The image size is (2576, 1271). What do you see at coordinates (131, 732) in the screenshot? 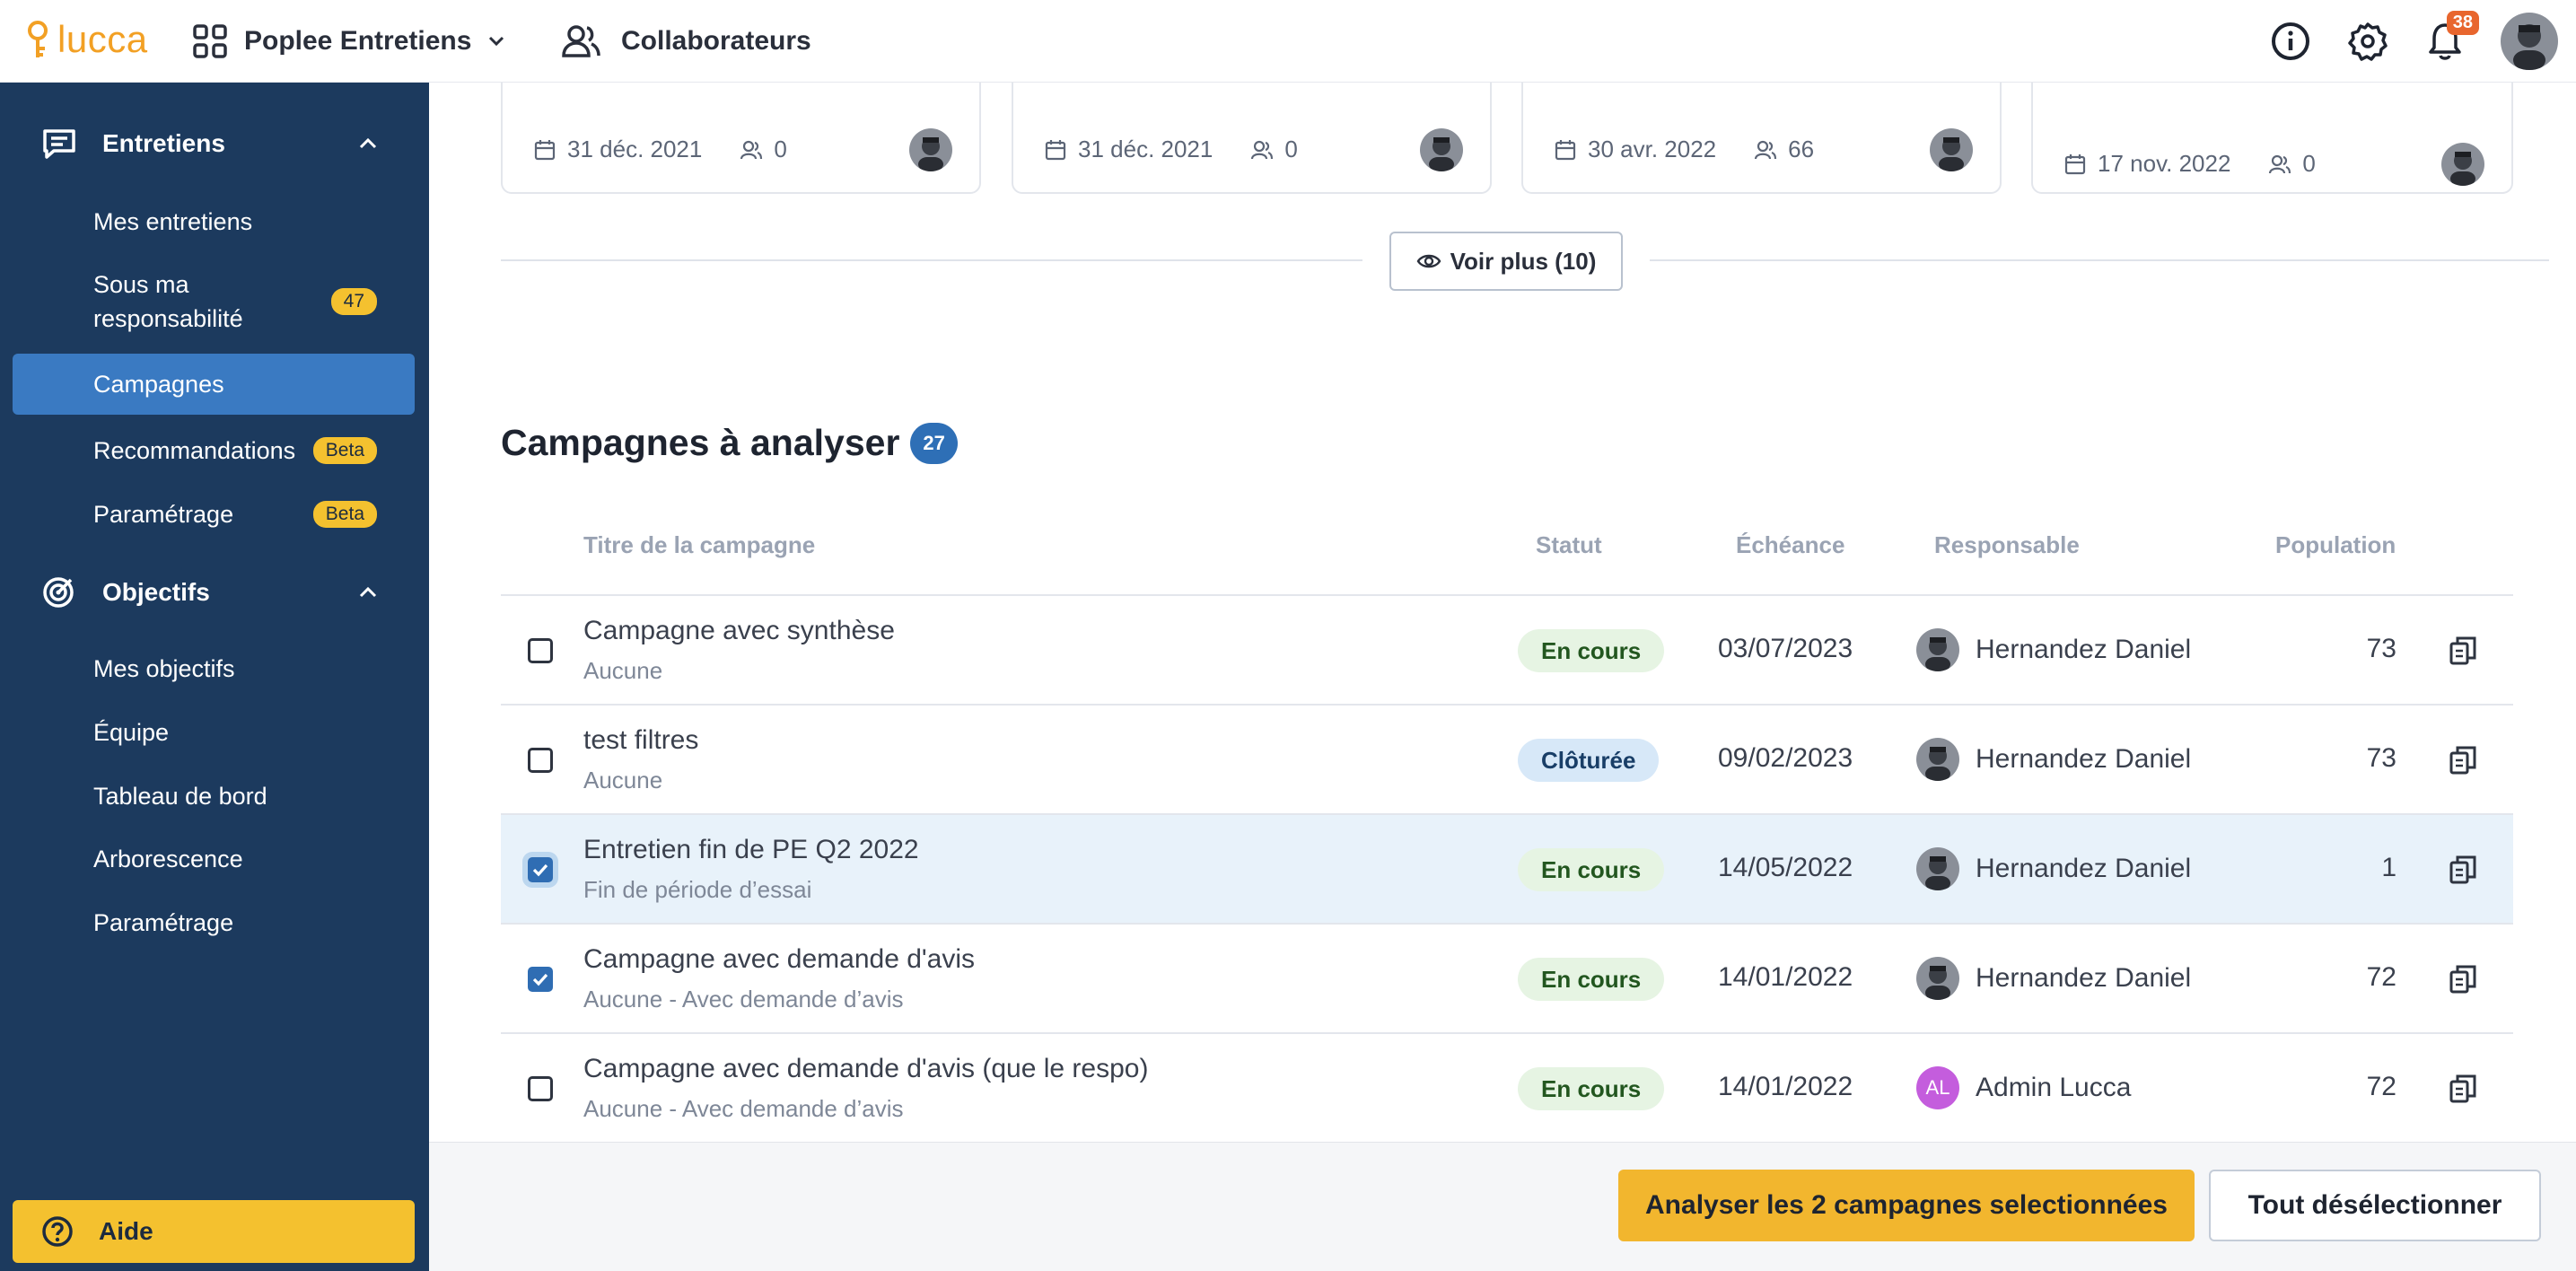
I see `sidebar-item-label: Équipe` at bounding box center [131, 732].